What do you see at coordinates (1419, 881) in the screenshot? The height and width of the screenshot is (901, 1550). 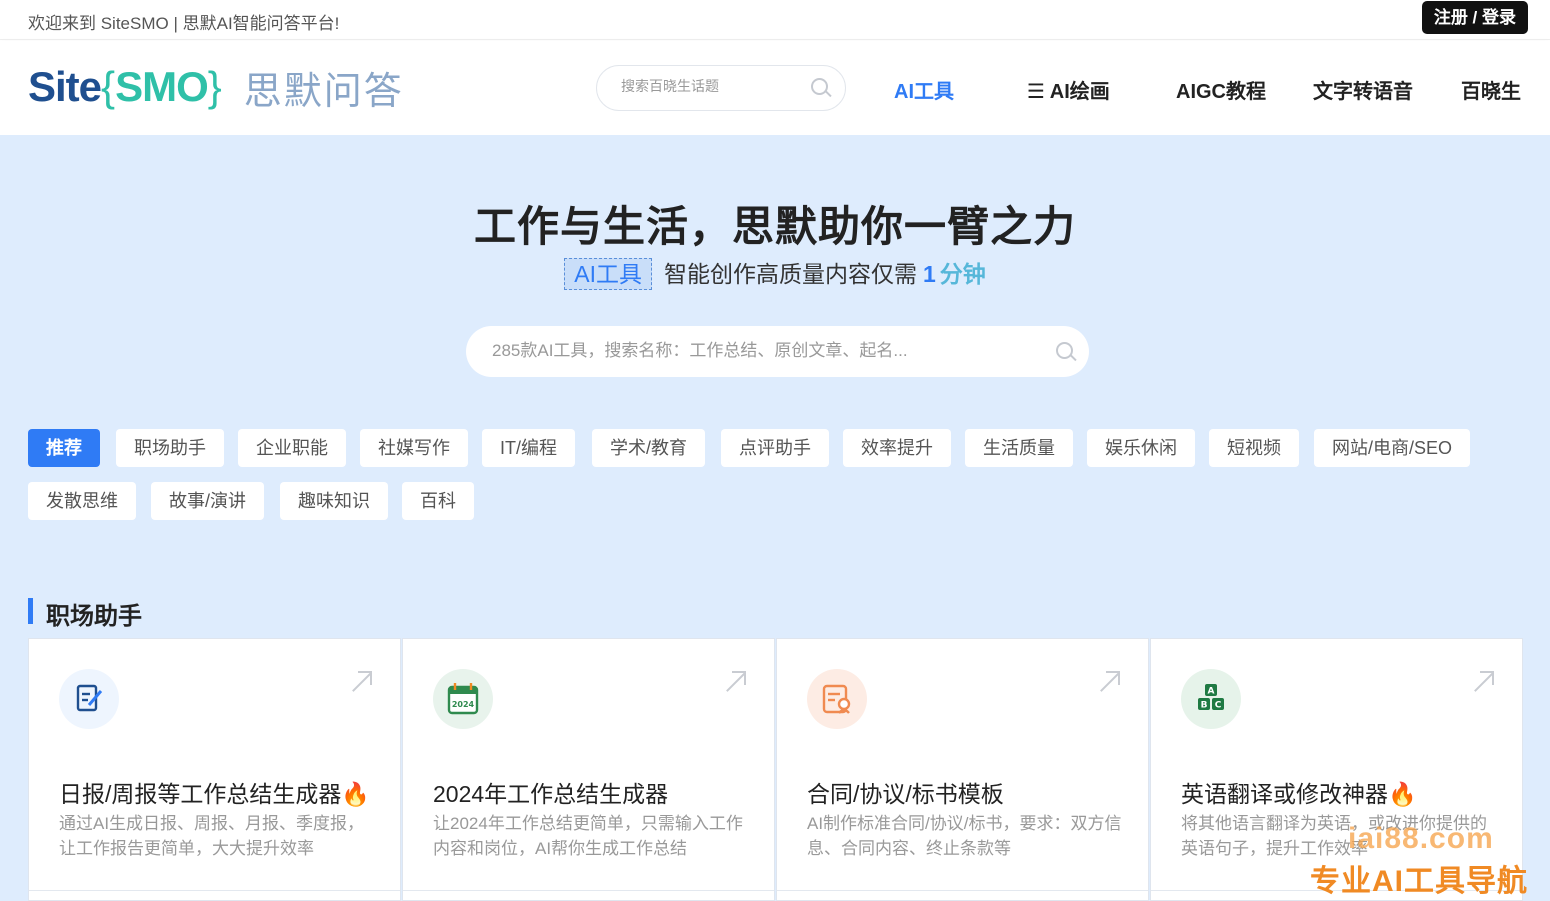 I see `watermark-slogan: 专业AI工具导航` at bounding box center [1419, 881].